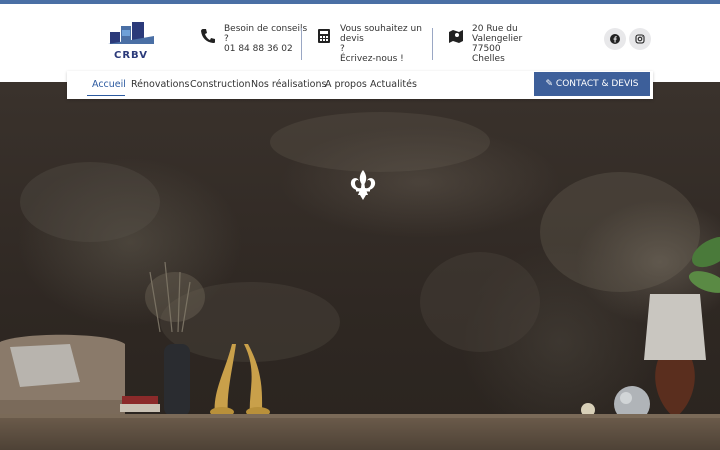 Image resolution: width=720 pixels, height=450 pixels. What do you see at coordinates (160, 85) in the screenshot?
I see `nav-item-renovations: Rénovations` at bounding box center [160, 85].